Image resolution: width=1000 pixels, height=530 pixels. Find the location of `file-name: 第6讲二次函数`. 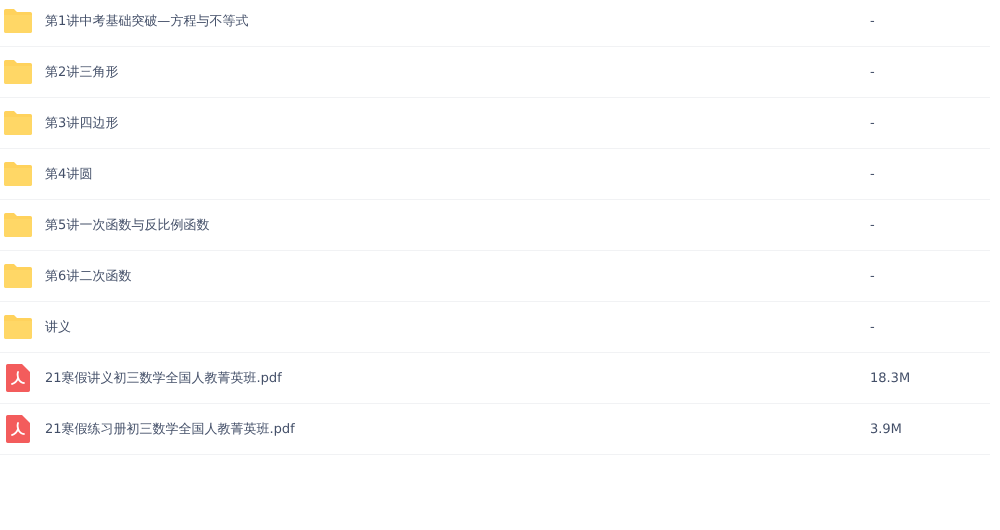

file-name: 第6讲二次函数 is located at coordinates (457, 276).